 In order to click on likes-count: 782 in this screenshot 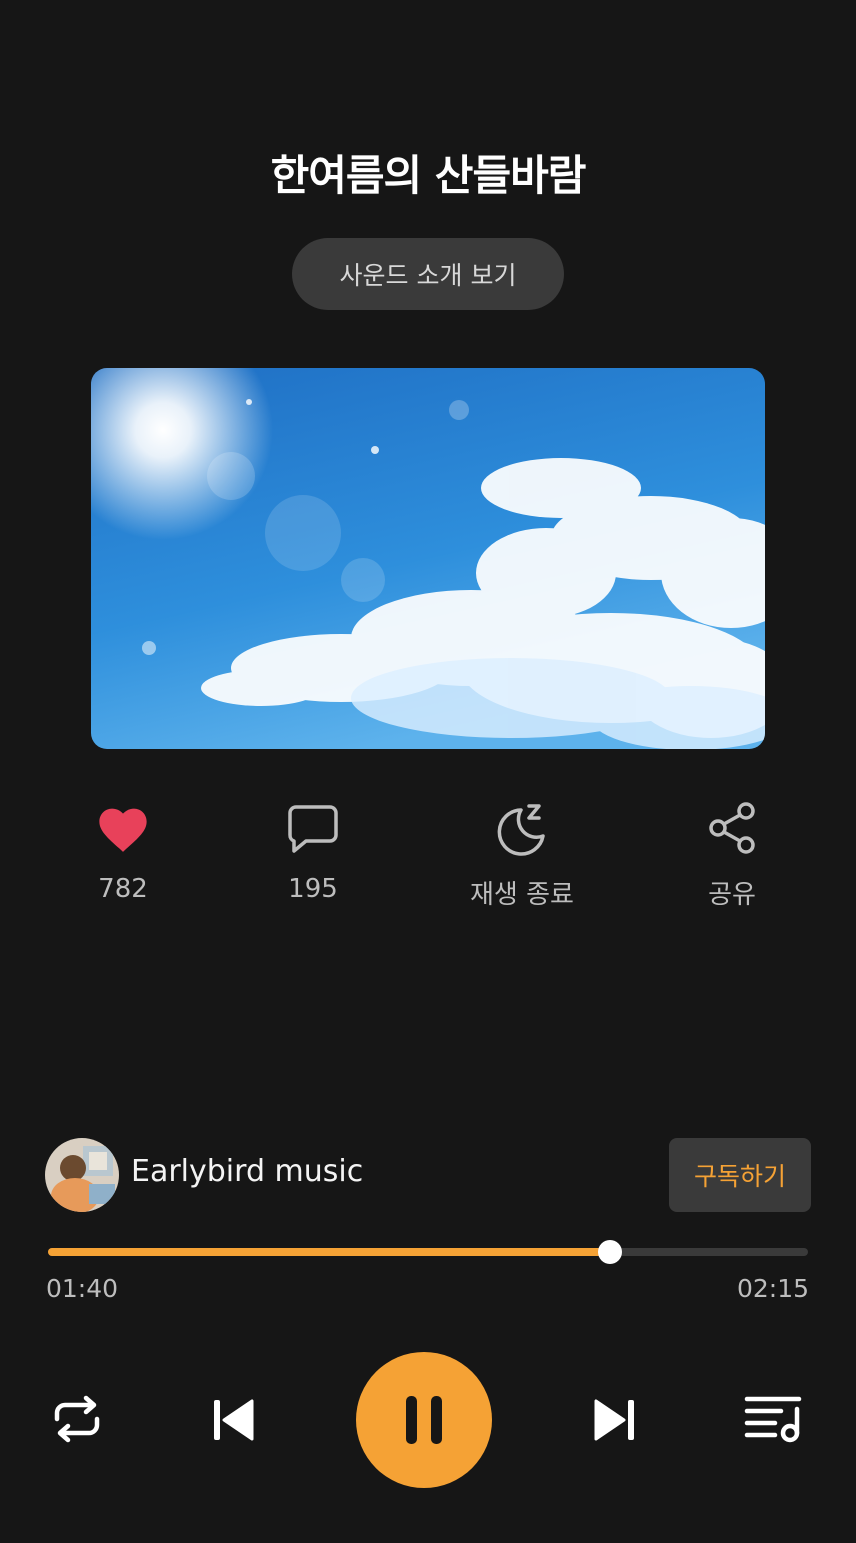, I will do `click(123, 889)`.